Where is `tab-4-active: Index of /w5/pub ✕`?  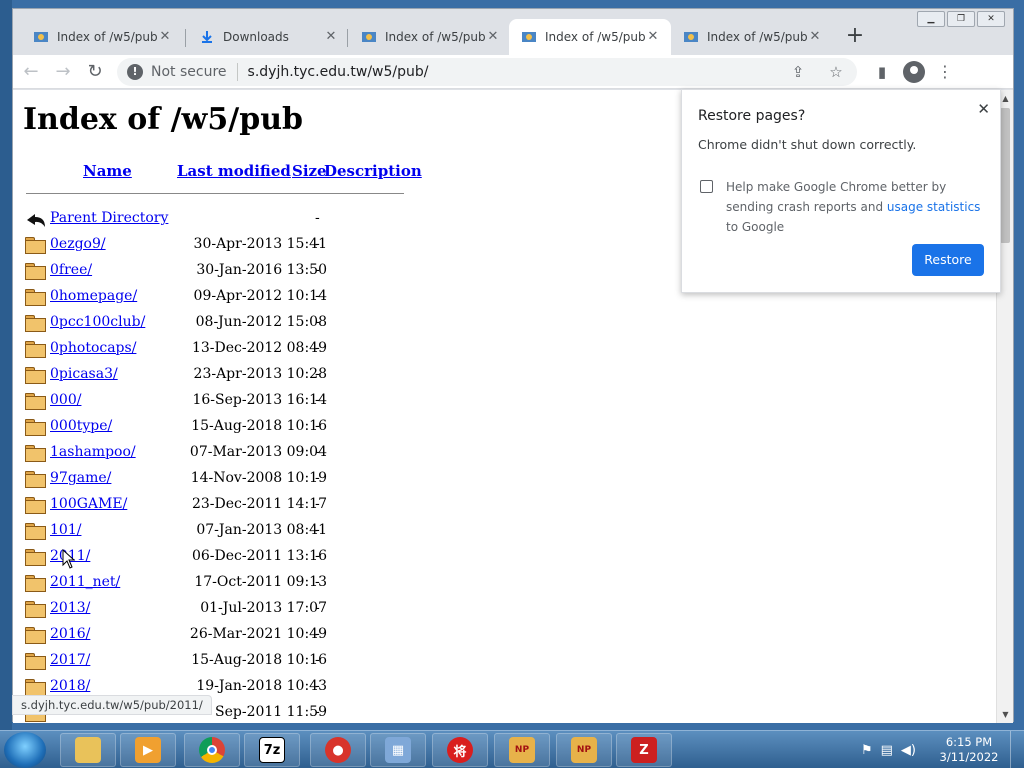
tab-4-active: Index of /w5/pub ✕ is located at coordinates (590, 37).